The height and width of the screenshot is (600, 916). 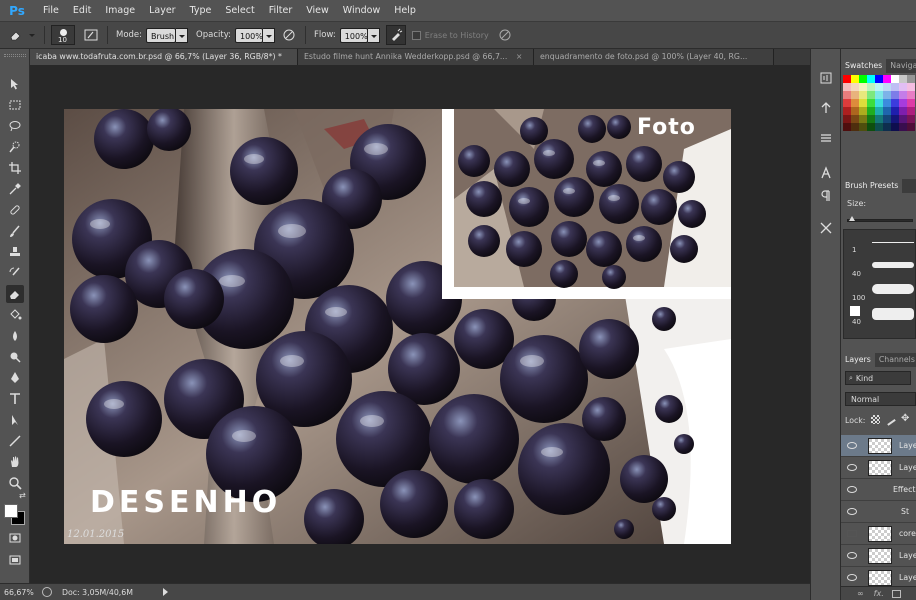 What do you see at coordinates (19, 592) in the screenshot?
I see `zoom-level: 66,67%` at bounding box center [19, 592].